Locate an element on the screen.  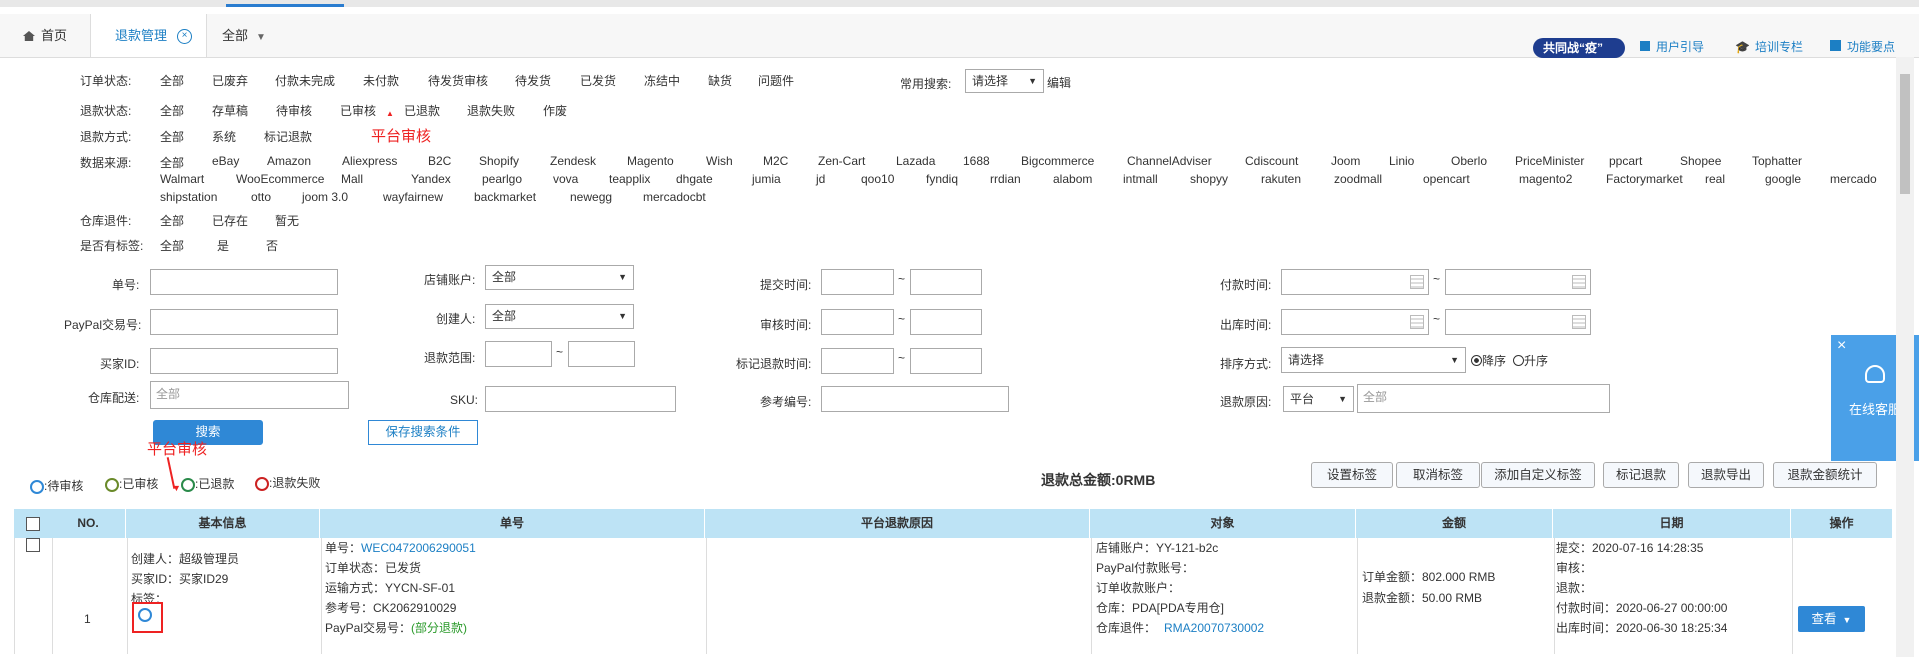
data-source-option-3: Aliexpress is located at coordinates (369, 161).